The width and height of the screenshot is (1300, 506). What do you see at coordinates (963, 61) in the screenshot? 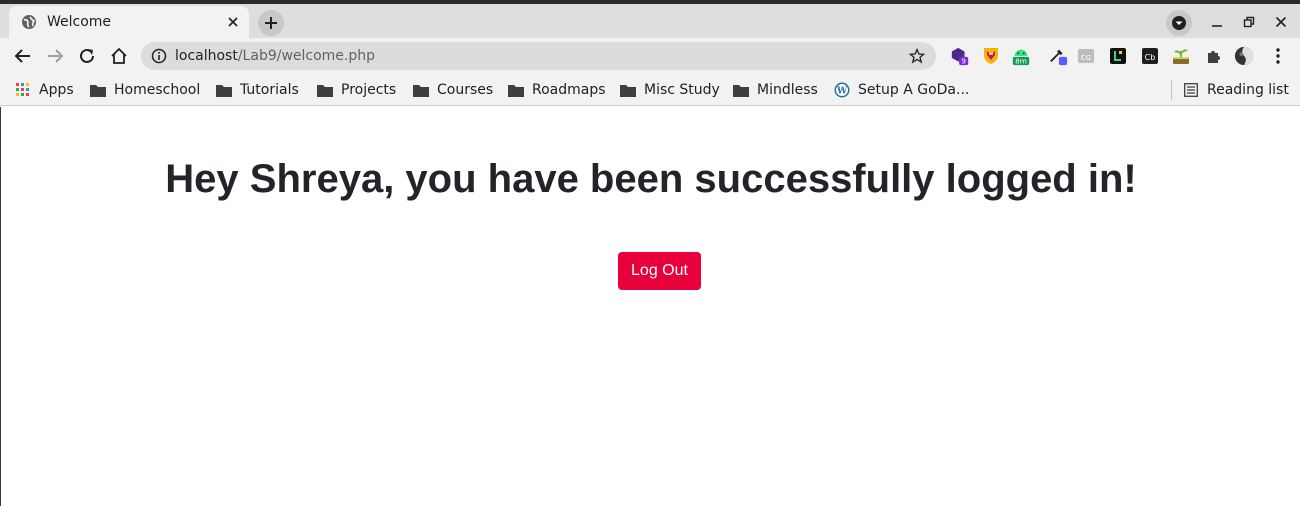
I see `ext-badge-9: 9` at bounding box center [963, 61].